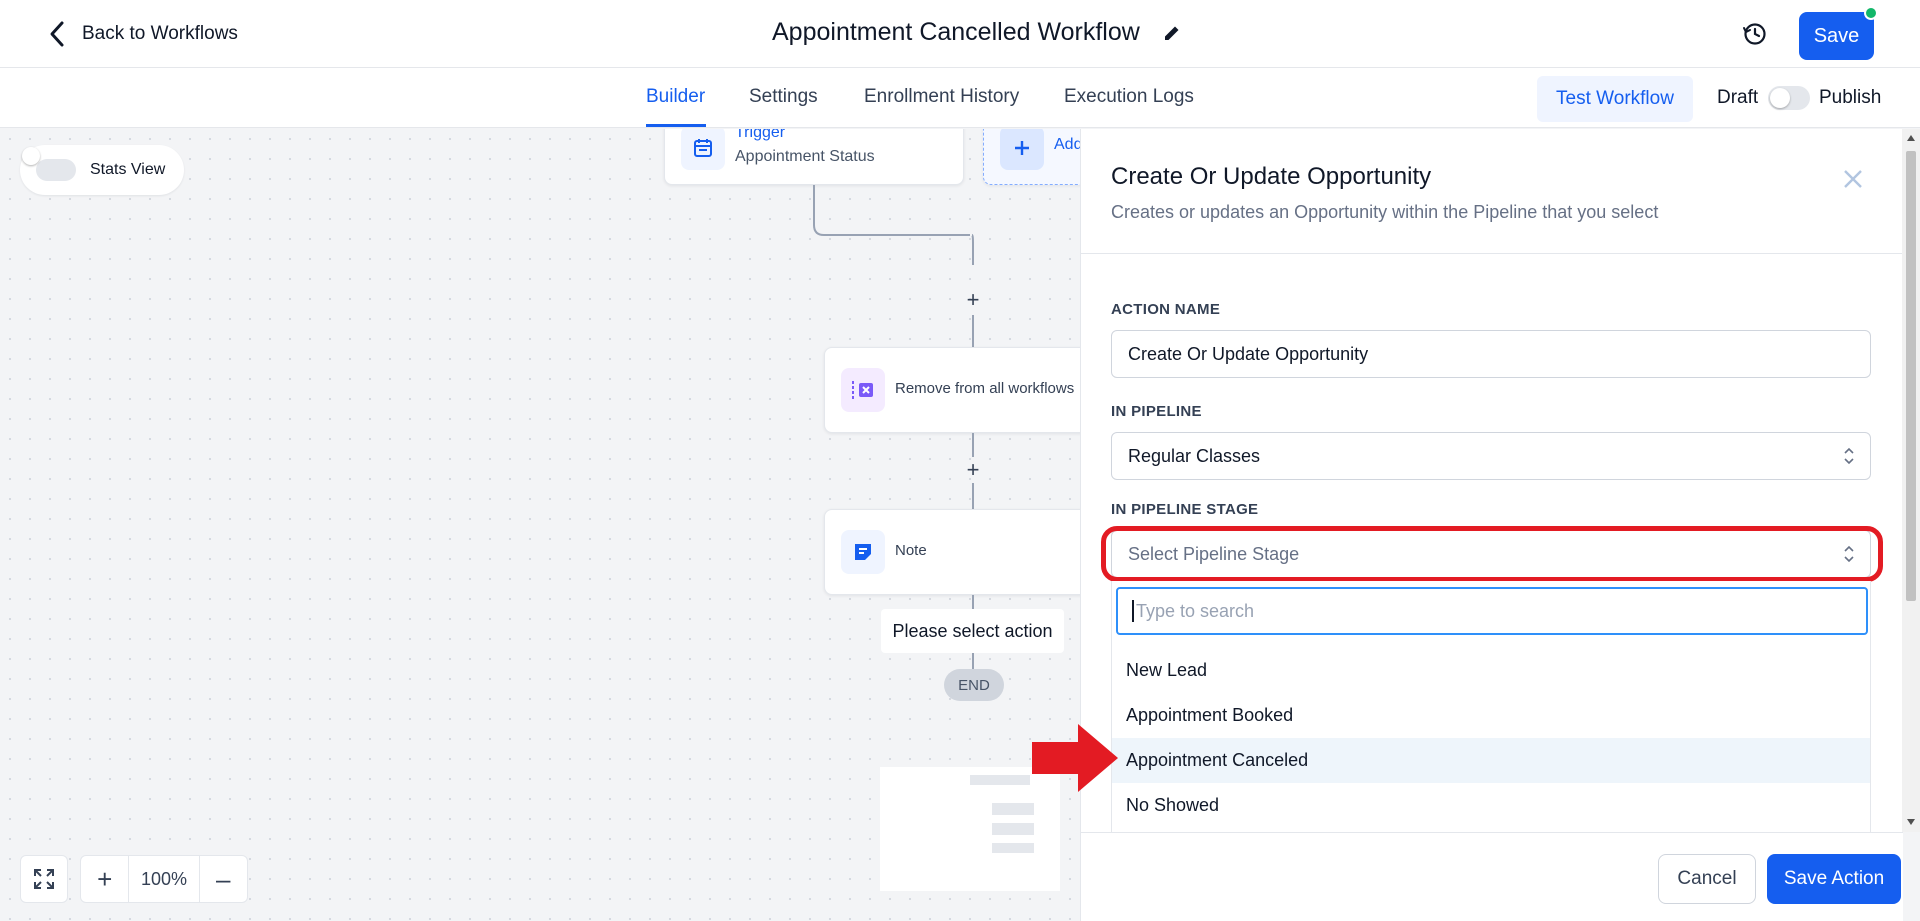 The width and height of the screenshot is (1920, 921). What do you see at coordinates (1836, 35) in the screenshot?
I see `save-label: Save` at bounding box center [1836, 35].